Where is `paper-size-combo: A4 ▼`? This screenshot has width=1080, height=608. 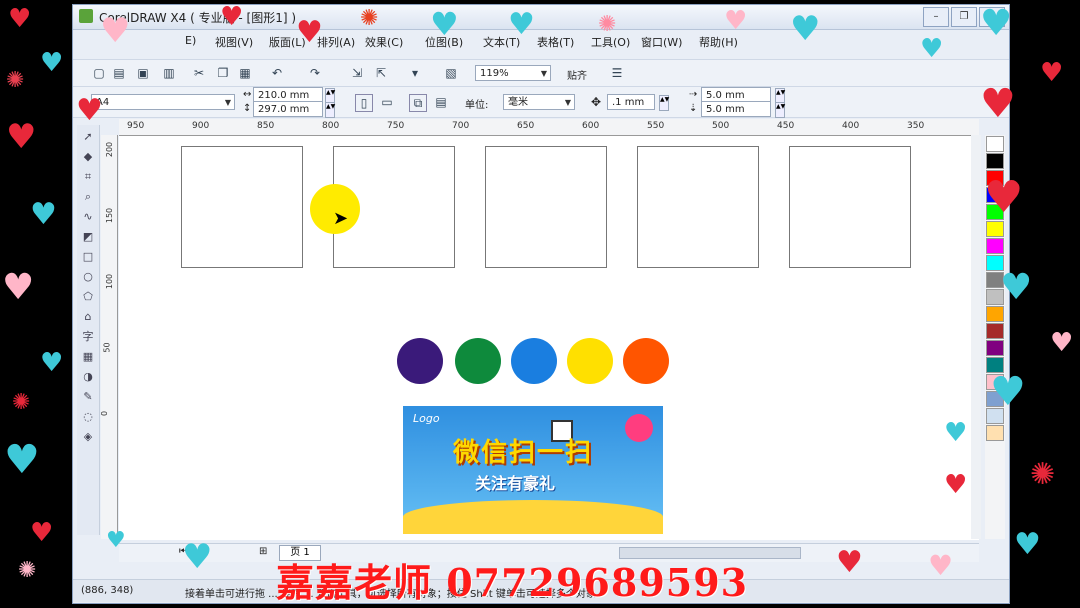
paper-size-combo: A4 ▼ is located at coordinates (163, 102).